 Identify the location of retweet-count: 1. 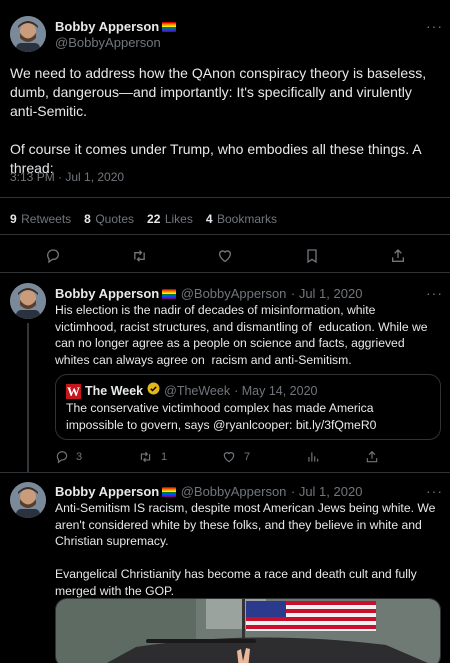
(164, 457).